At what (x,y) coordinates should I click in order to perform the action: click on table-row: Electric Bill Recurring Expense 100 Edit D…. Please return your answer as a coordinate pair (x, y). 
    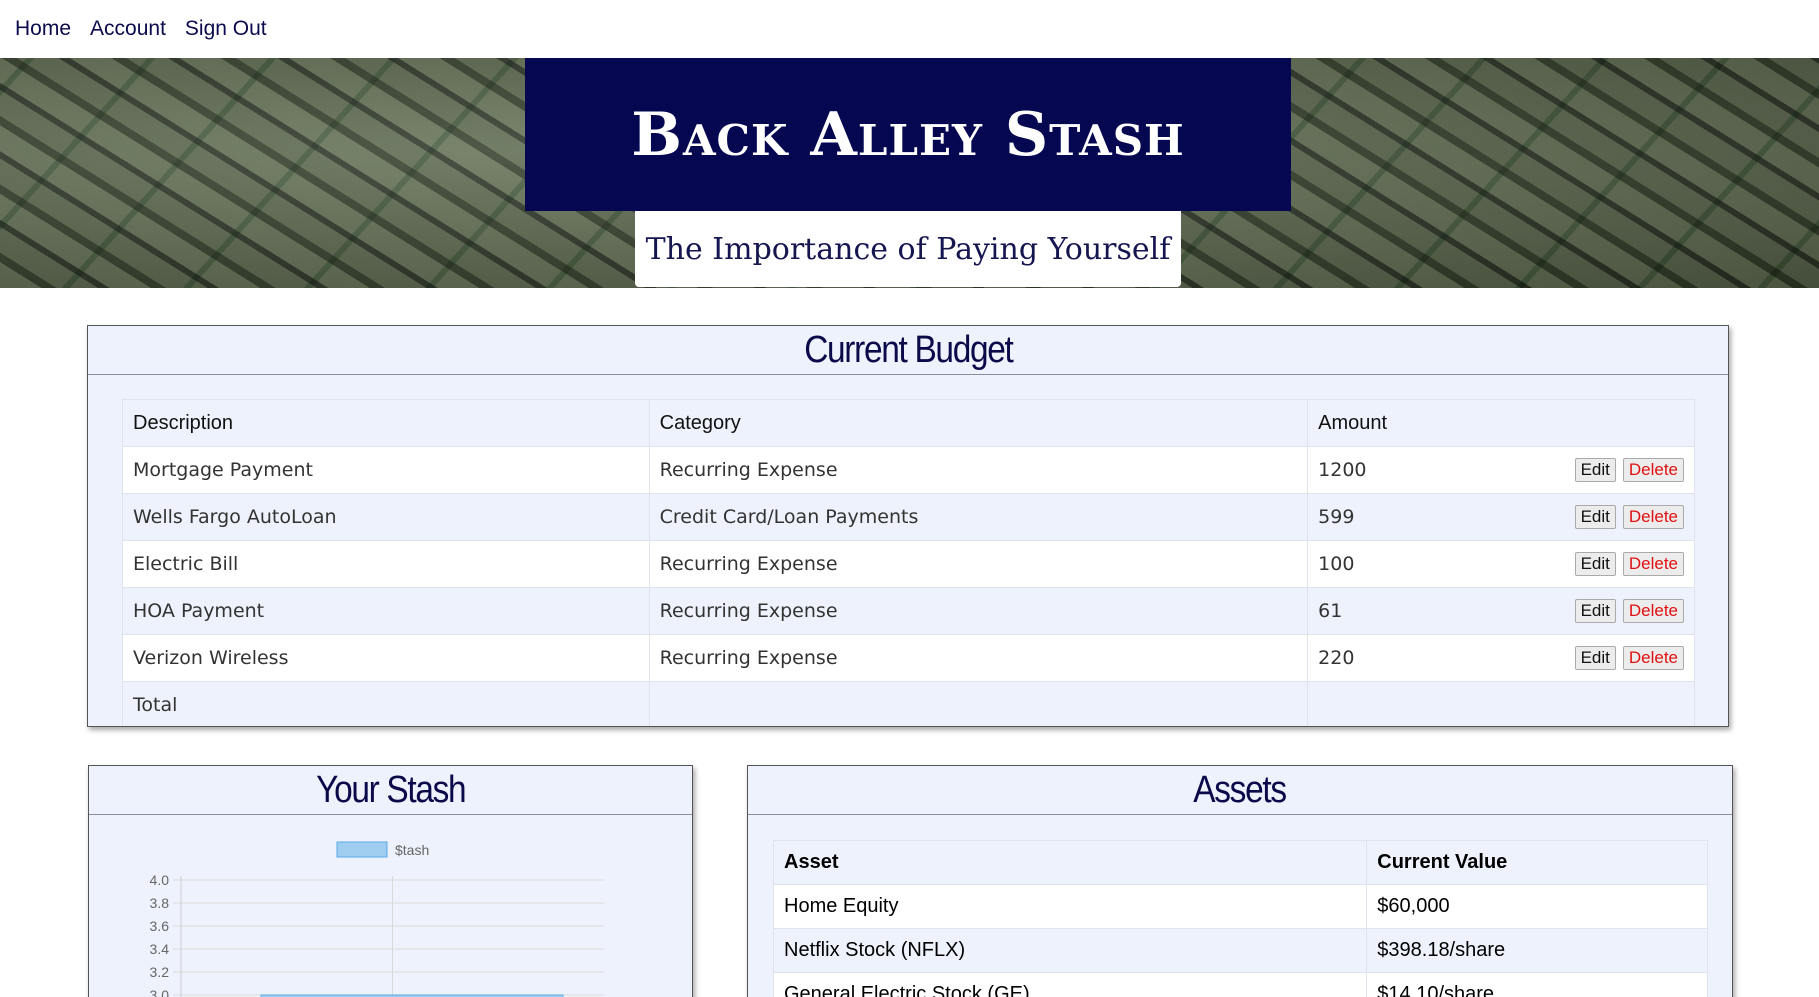
    Looking at the image, I should click on (908, 564).